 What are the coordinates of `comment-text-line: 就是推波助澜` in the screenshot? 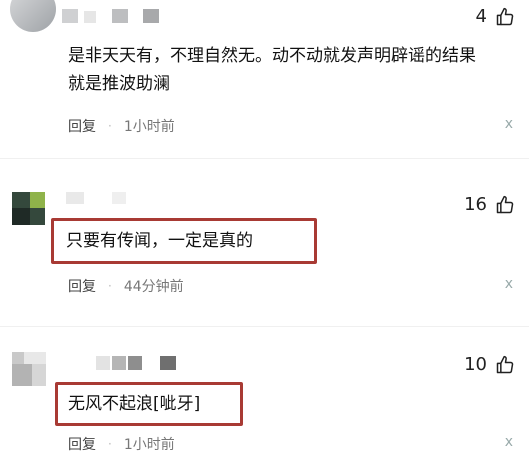 It's located at (119, 84).